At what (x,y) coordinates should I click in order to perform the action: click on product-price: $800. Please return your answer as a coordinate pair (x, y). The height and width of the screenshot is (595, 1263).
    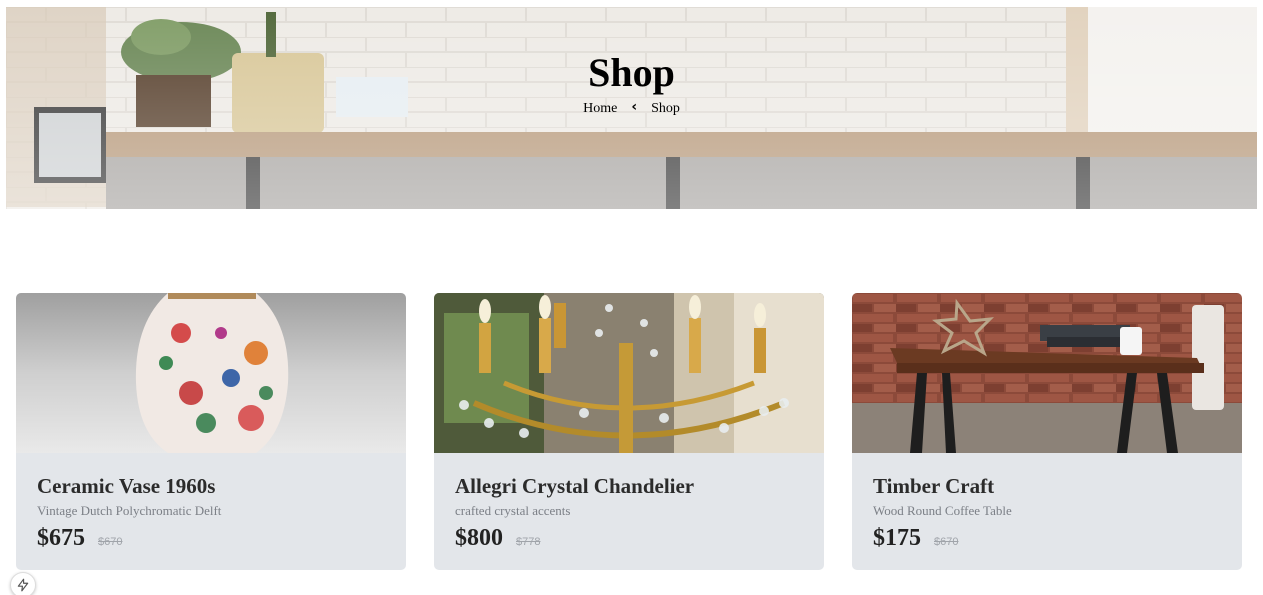
    Looking at the image, I should click on (479, 538).